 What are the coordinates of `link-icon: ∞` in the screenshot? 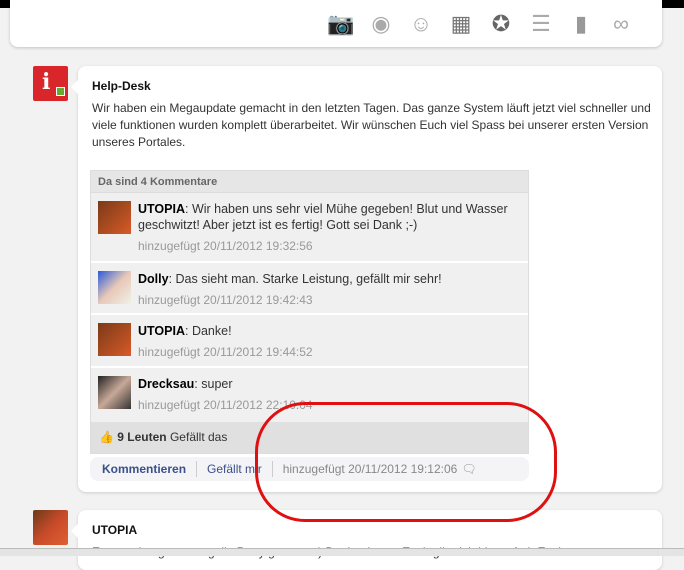 It's located at (621, 24).